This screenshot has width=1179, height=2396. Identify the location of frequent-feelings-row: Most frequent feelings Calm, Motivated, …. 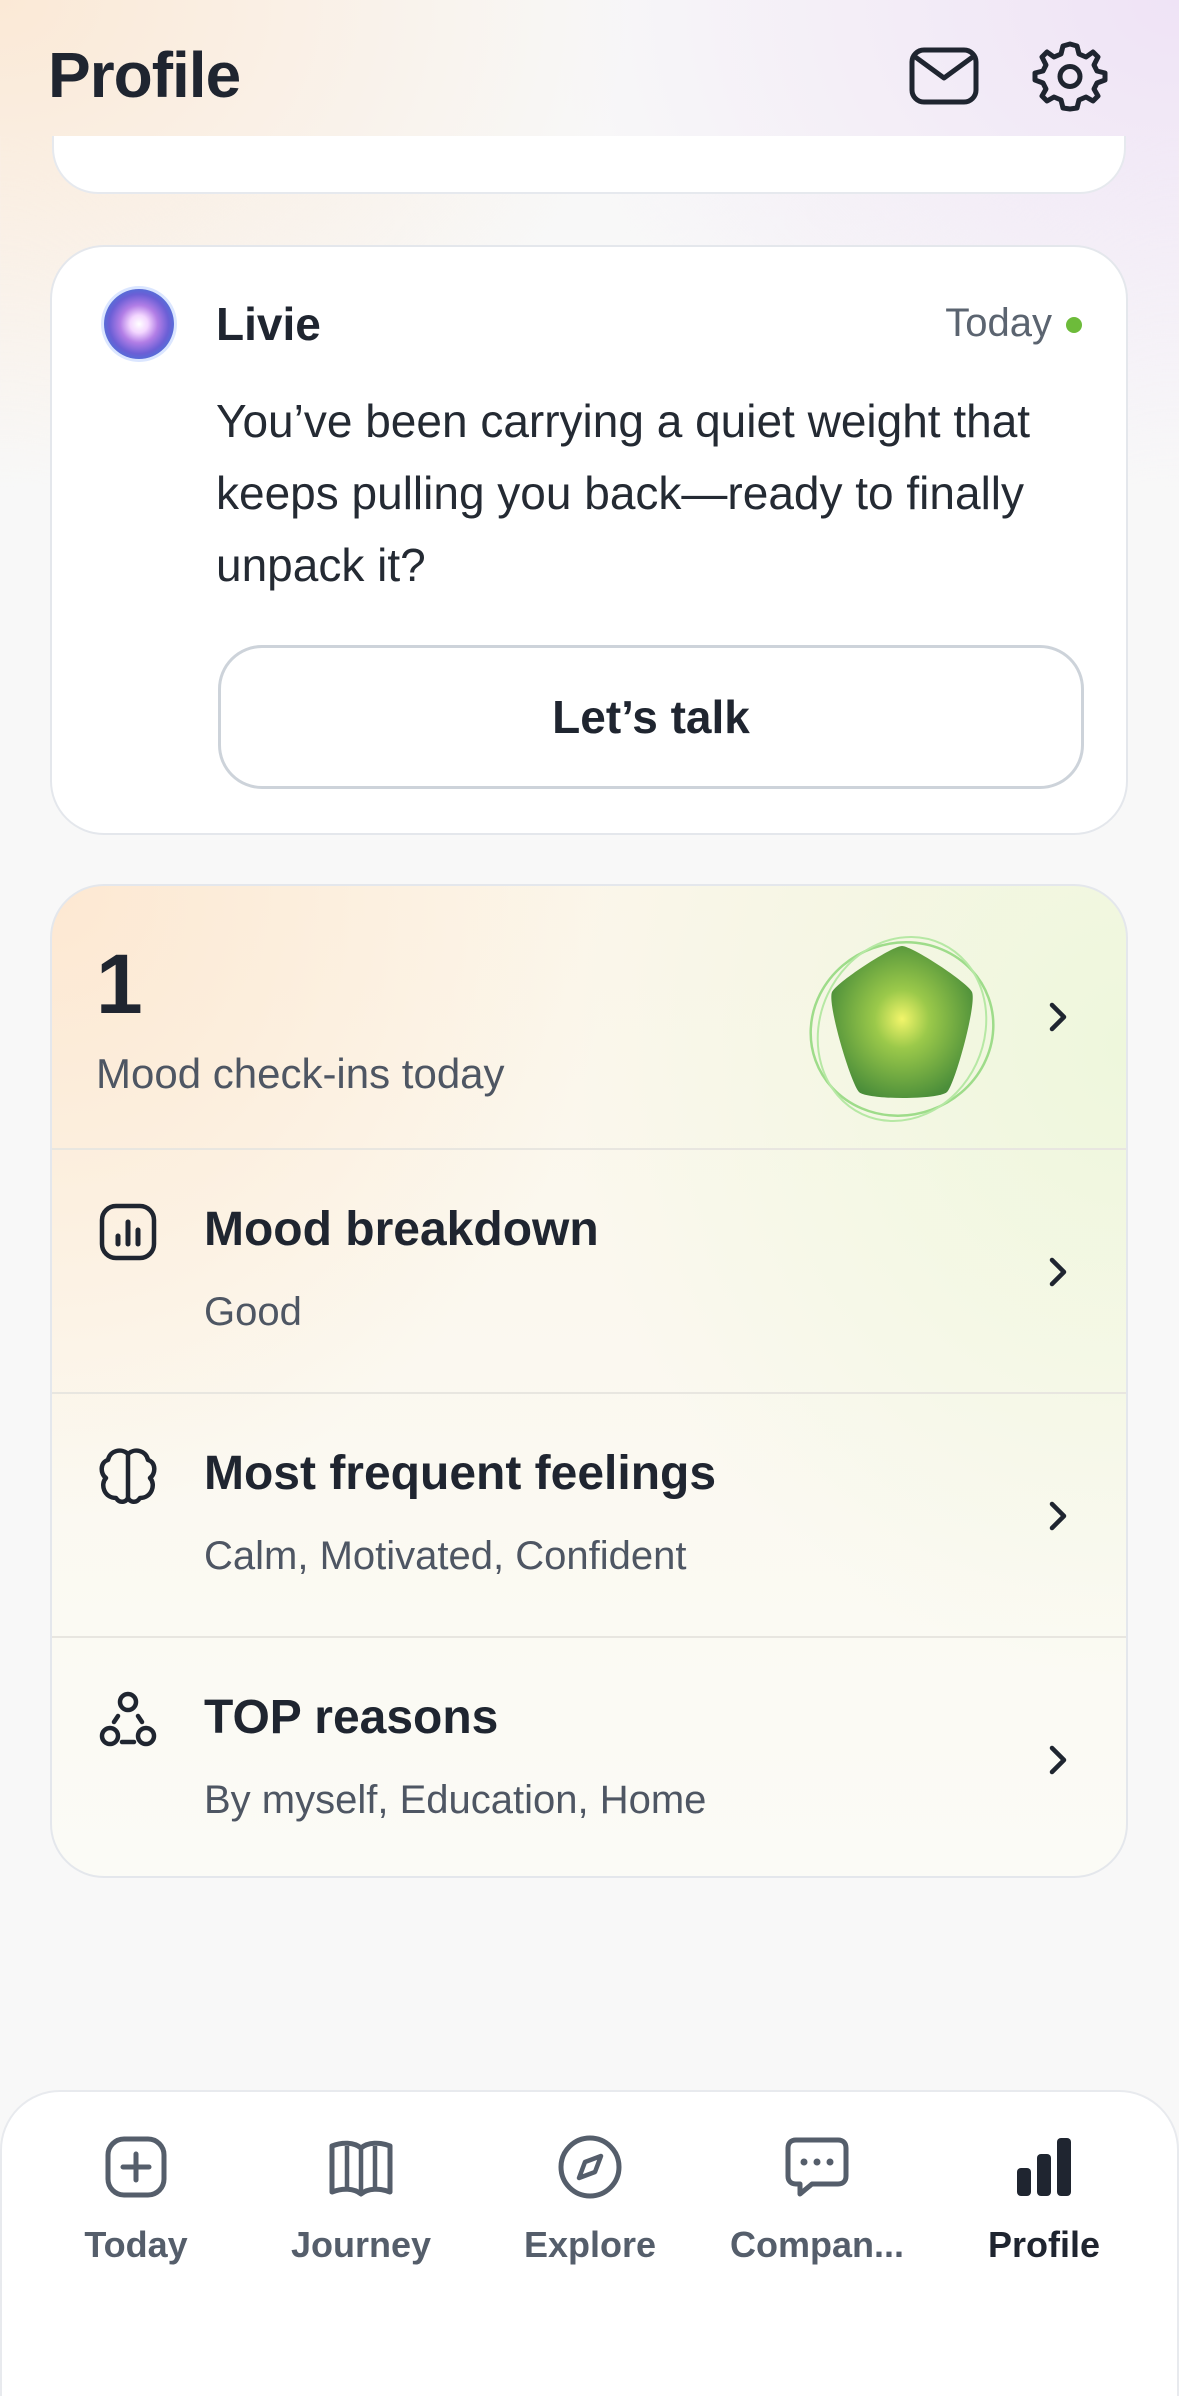
(589, 1514).